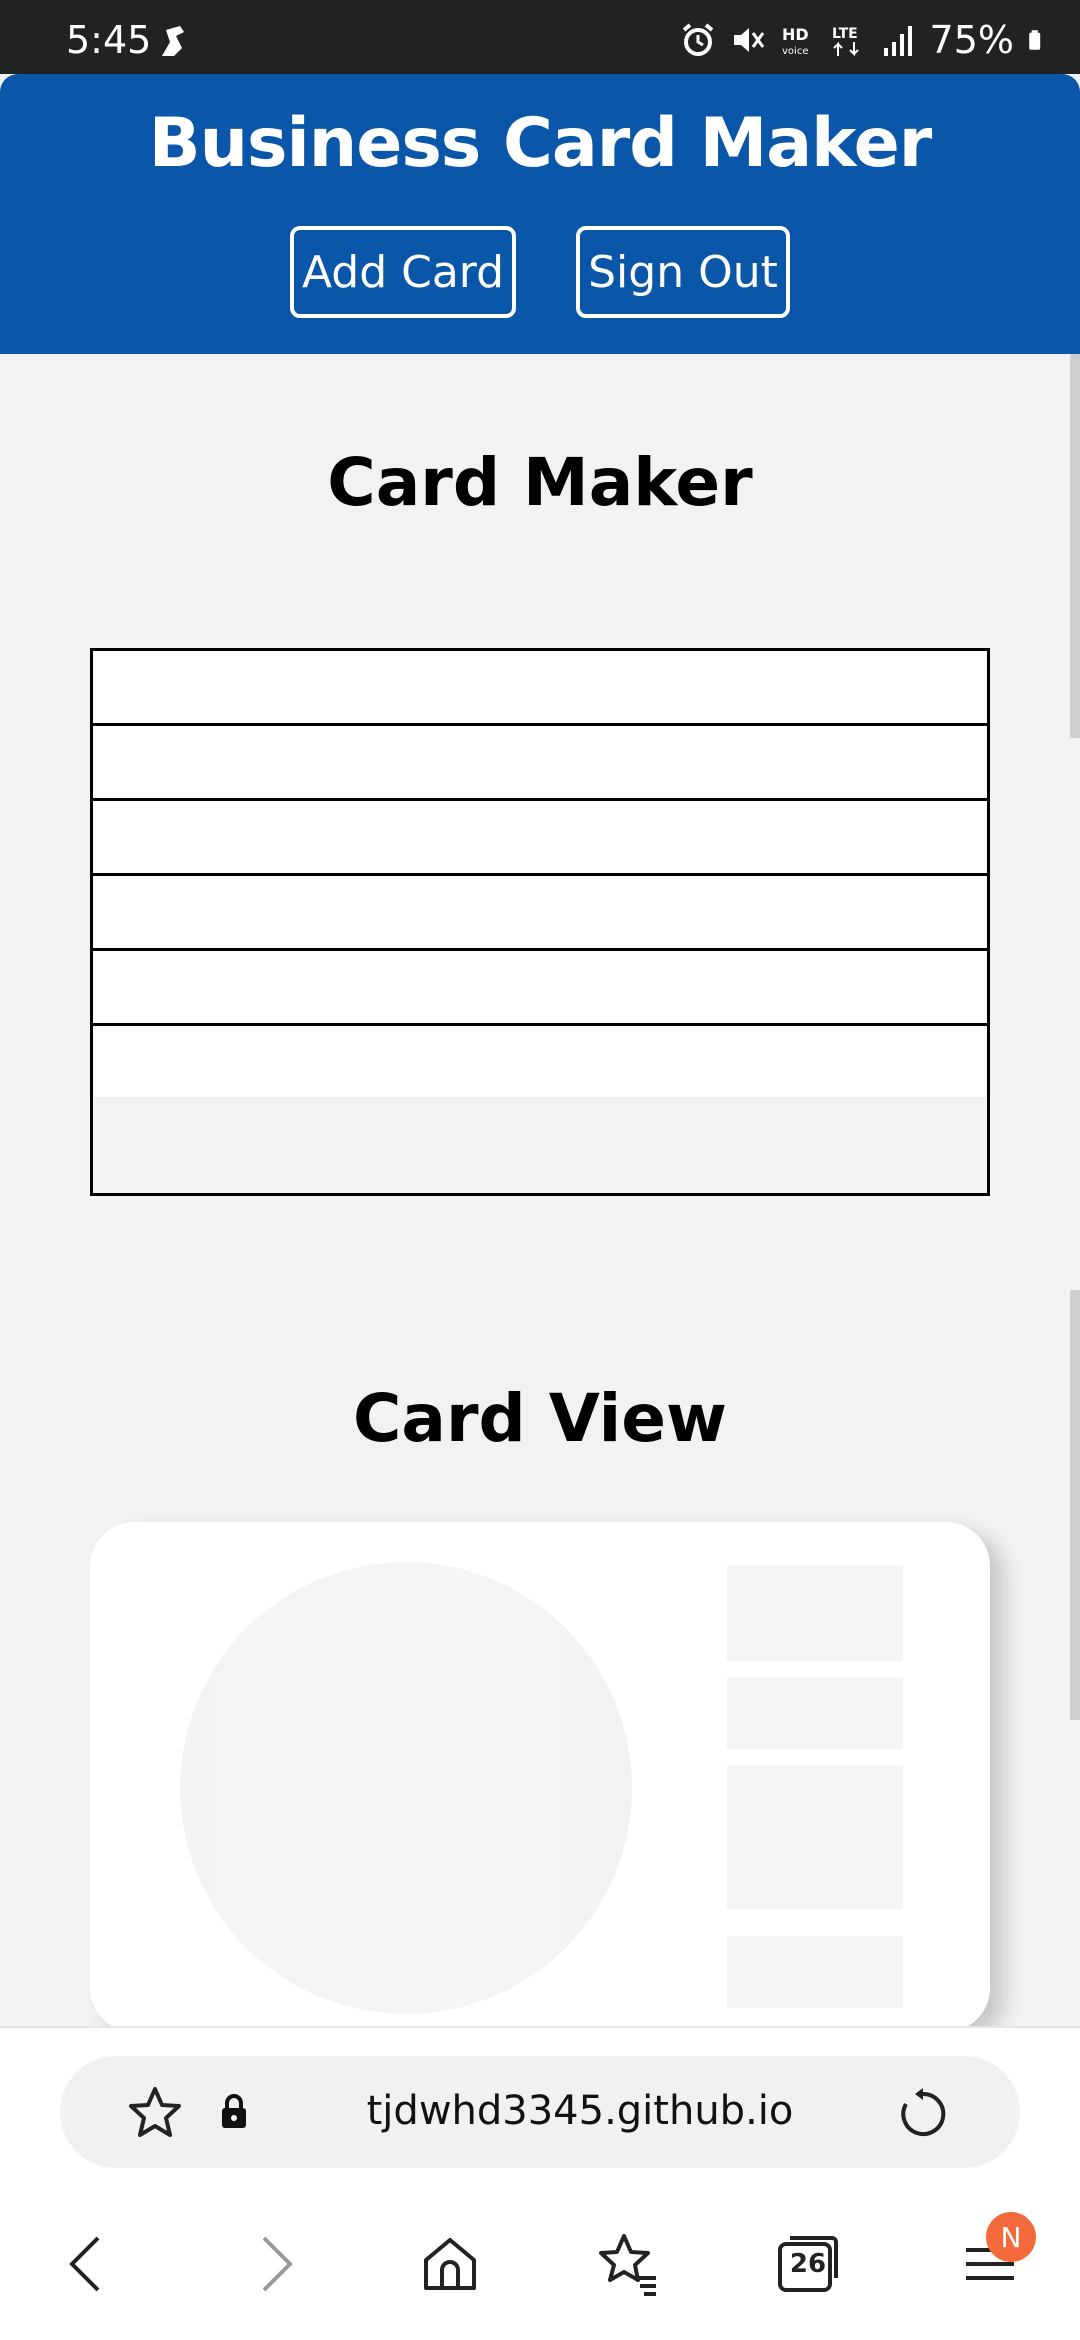  I want to click on hd-voice-icon: HD voice, so click(795, 41).